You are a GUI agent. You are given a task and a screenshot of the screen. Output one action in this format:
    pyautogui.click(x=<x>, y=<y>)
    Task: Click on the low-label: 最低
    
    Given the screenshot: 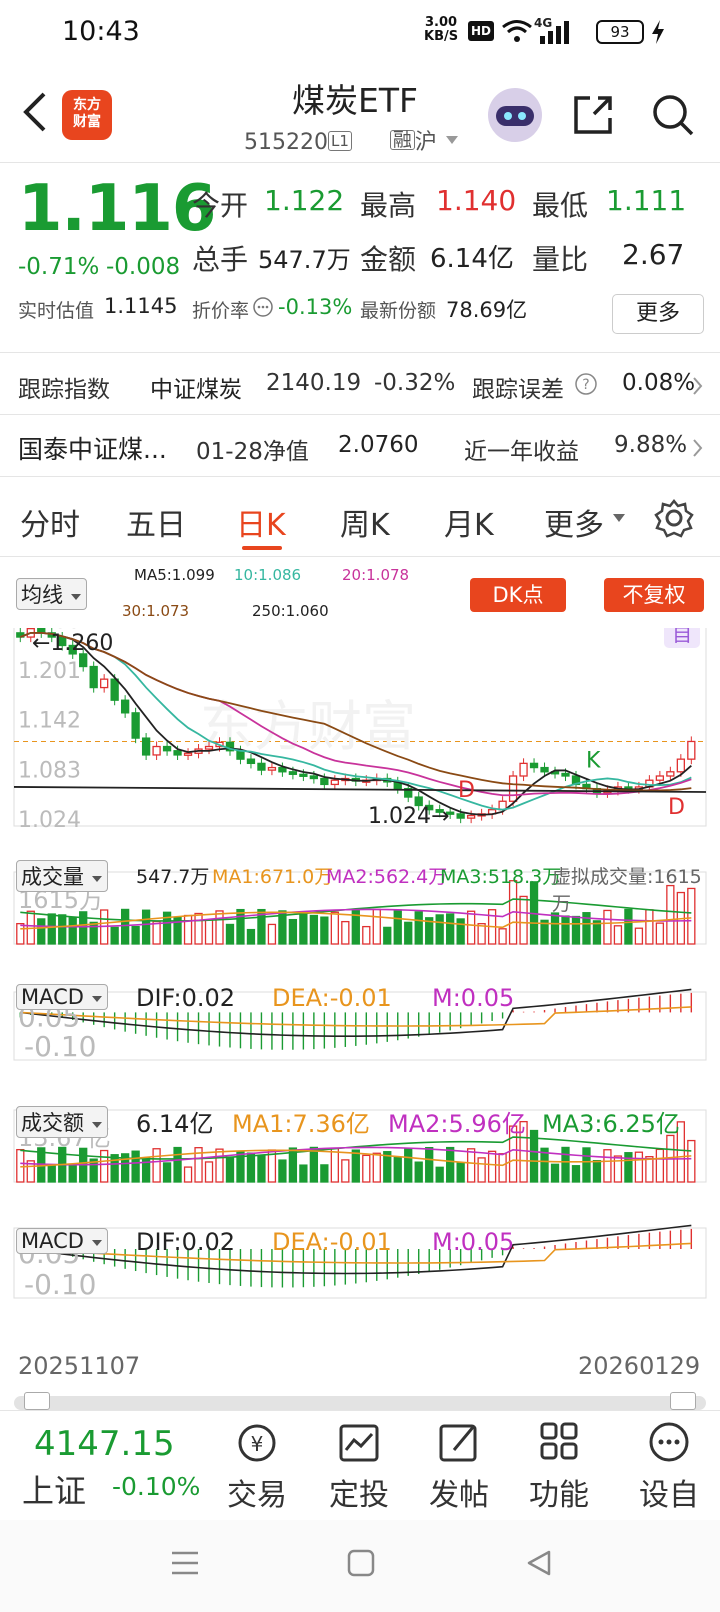 What is the action you would take?
    pyautogui.click(x=560, y=205)
    